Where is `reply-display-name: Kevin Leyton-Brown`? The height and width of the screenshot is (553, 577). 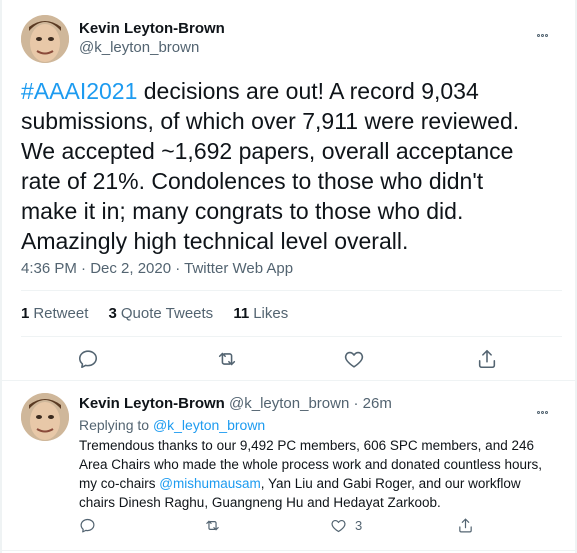 reply-display-name: Kevin Leyton-Brown is located at coordinates (152, 403).